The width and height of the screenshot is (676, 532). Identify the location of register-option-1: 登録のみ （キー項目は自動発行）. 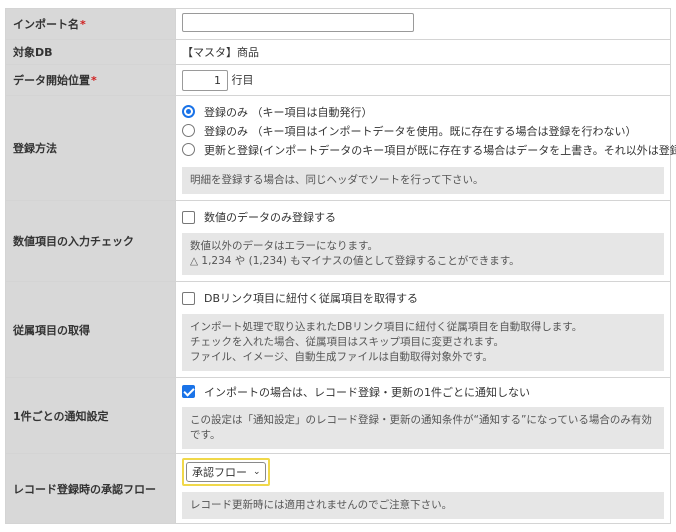
(423, 111).